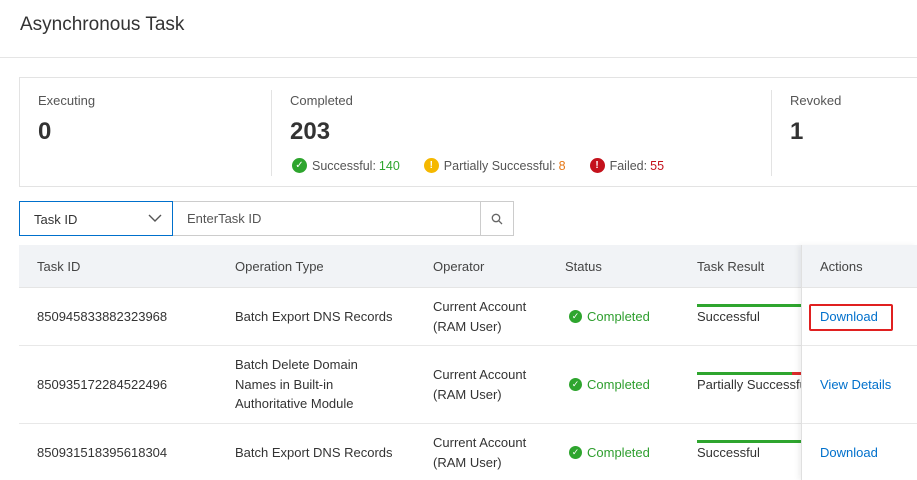  What do you see at coordinates (67, 100) in the screenshot?
I see `stat-executing-label: Executing` at bounding box center [67, 100].